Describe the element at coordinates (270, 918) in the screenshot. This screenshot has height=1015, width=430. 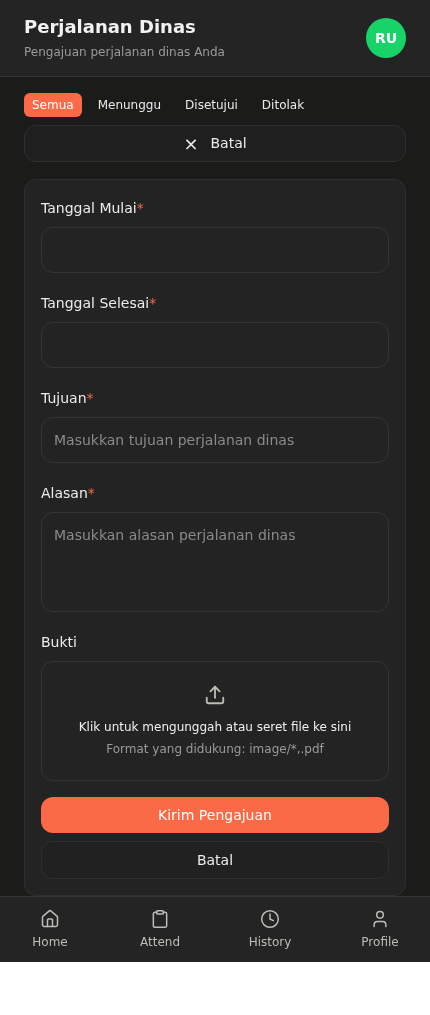
I see `clock-icon` at that location.